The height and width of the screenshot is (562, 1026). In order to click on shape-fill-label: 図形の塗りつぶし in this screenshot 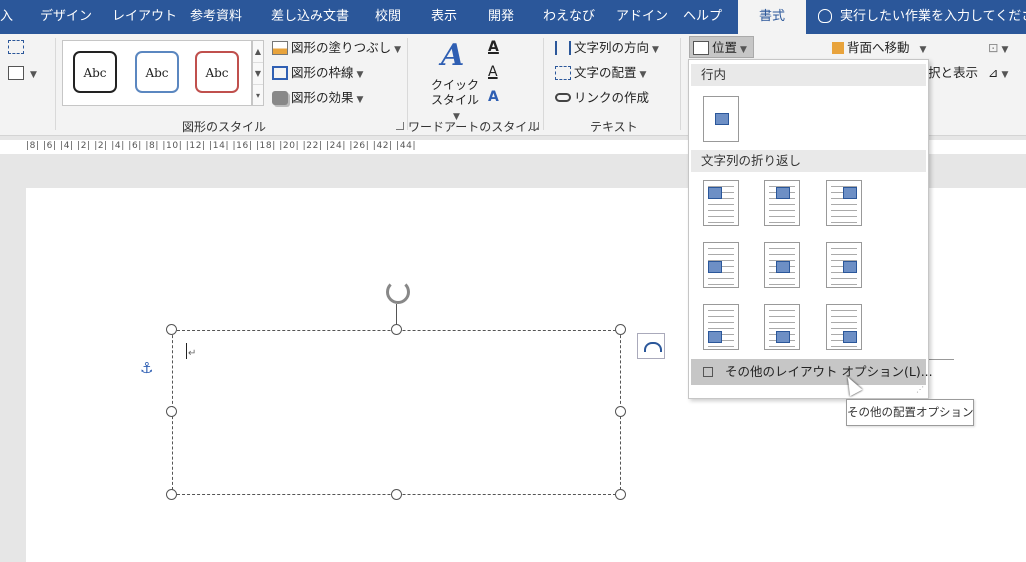, I will do `click(341, 47)`.